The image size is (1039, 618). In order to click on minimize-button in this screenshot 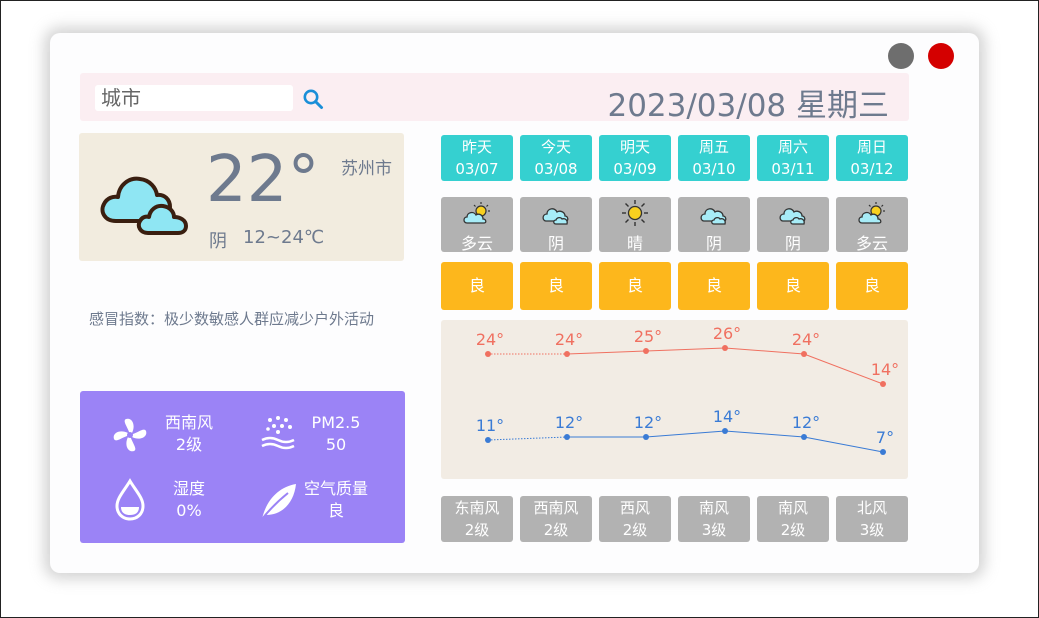, I will do `click(901, 56)`.